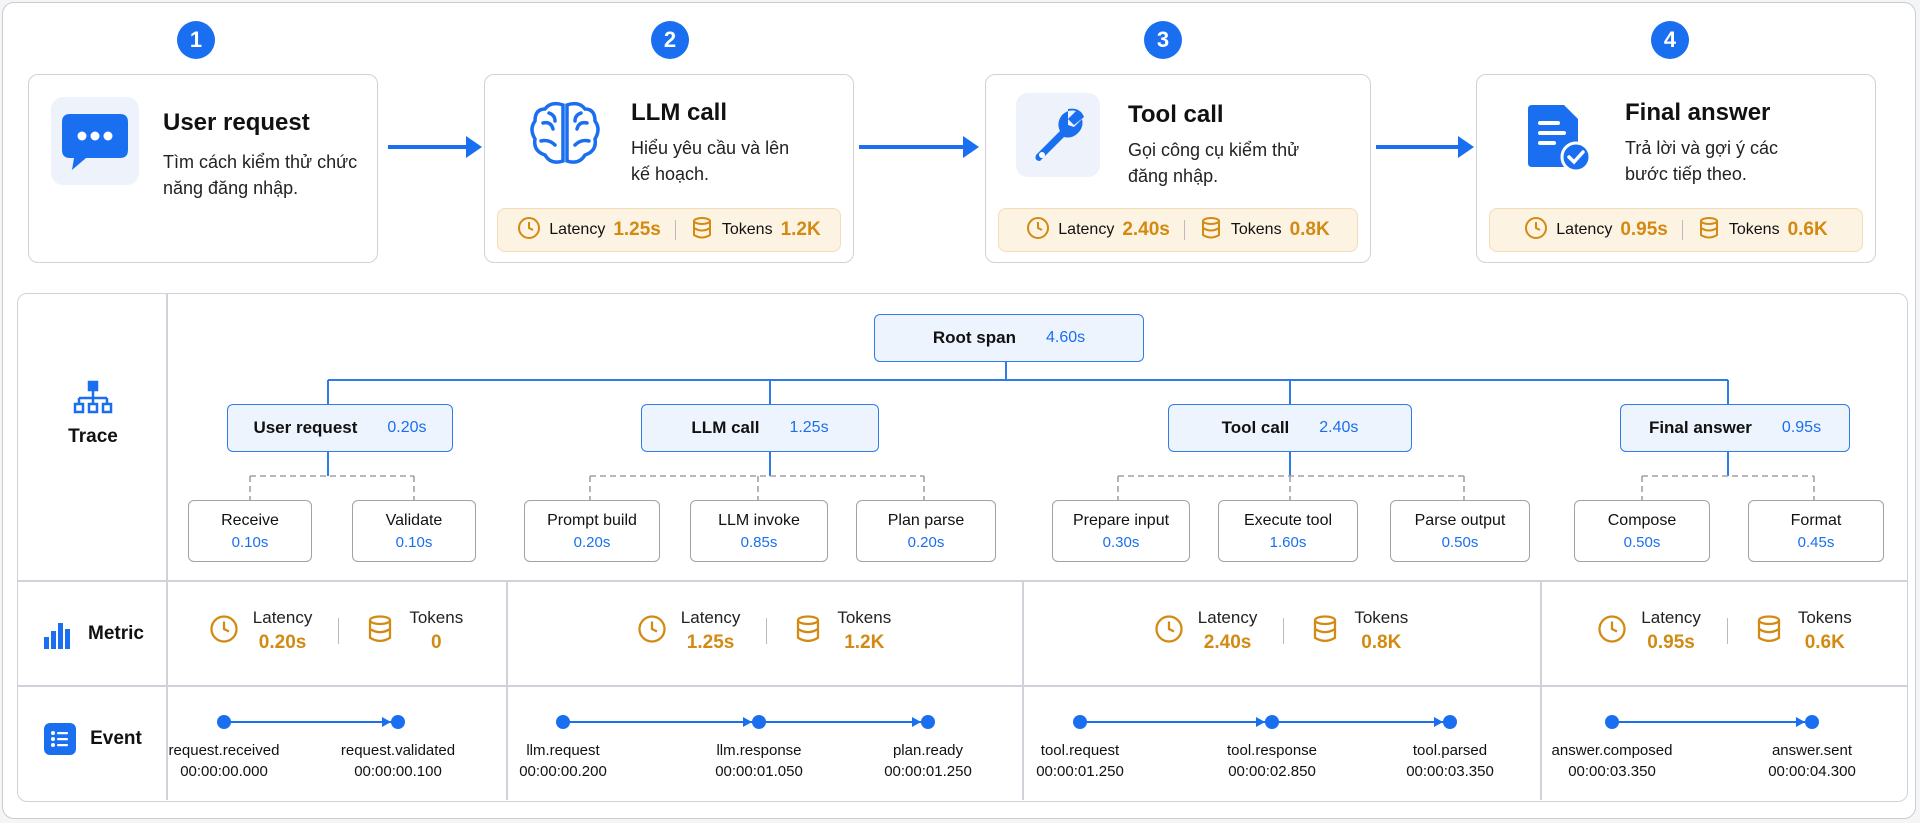 Image resolution: width=1920 pixels, height=823 pixels. Describe the element at coordinates (1701, 161) in the screenshot. I see `step-description: Trả lời và gợi ý các bước tiếp theo.` at that location.